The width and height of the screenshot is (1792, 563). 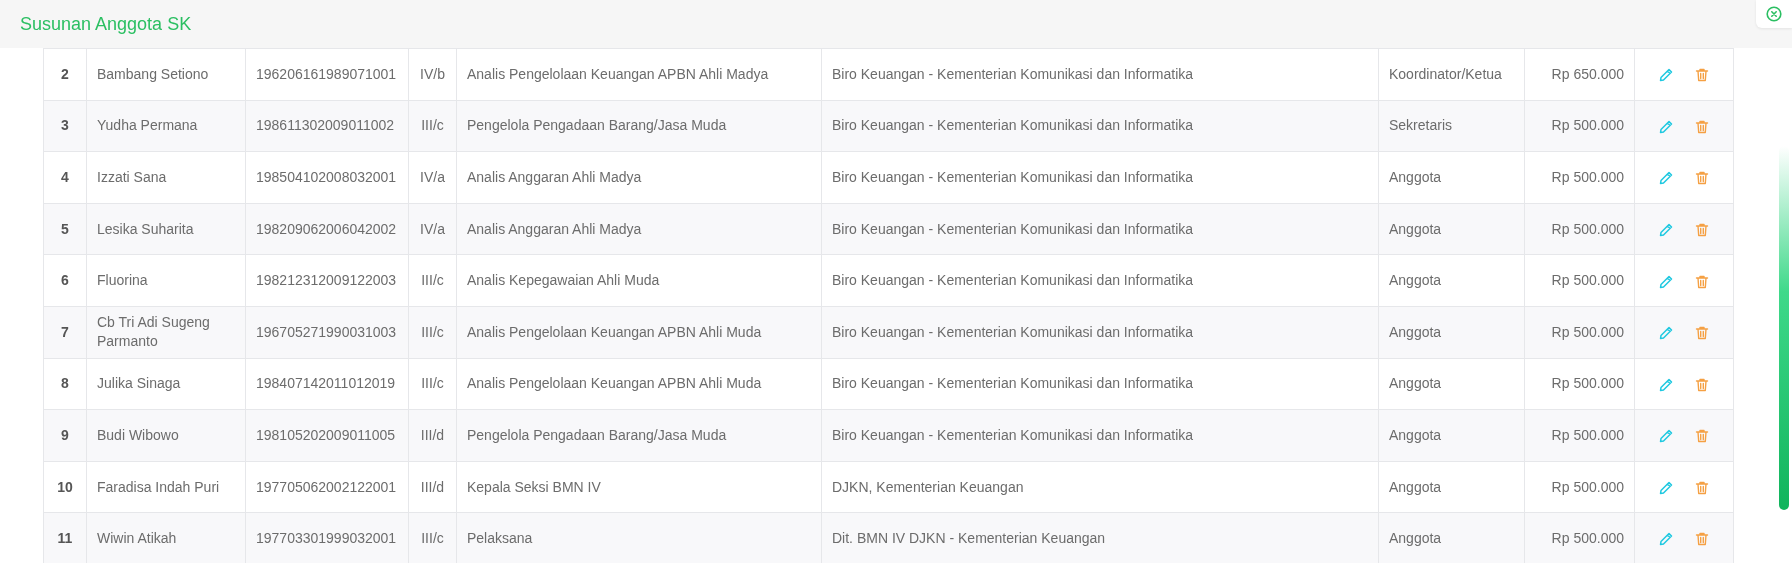 I want to click on agency-cell: DJKN, Kementerian Keuangan, so click(x=1100, y=487).